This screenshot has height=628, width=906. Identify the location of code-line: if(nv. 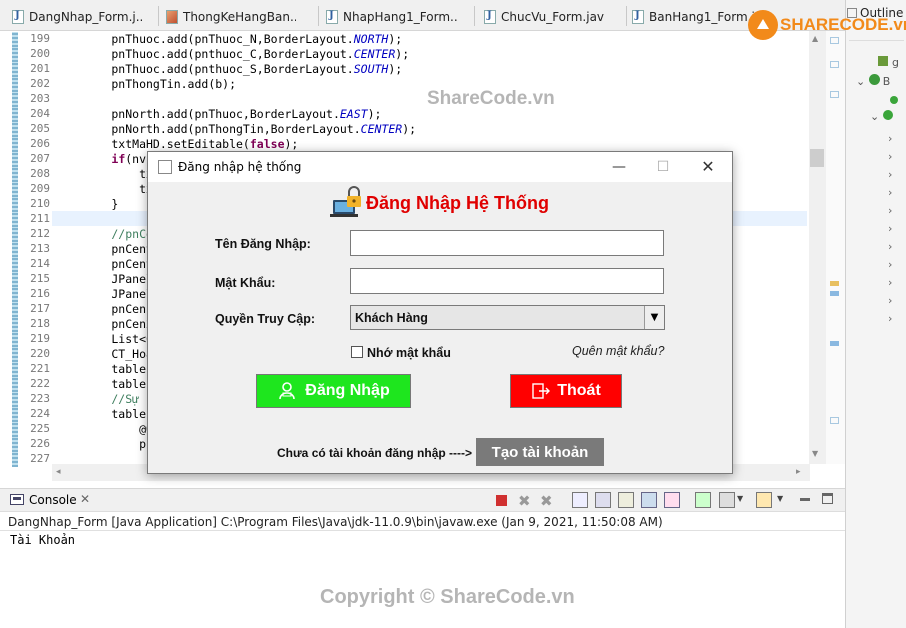
(101, 159).